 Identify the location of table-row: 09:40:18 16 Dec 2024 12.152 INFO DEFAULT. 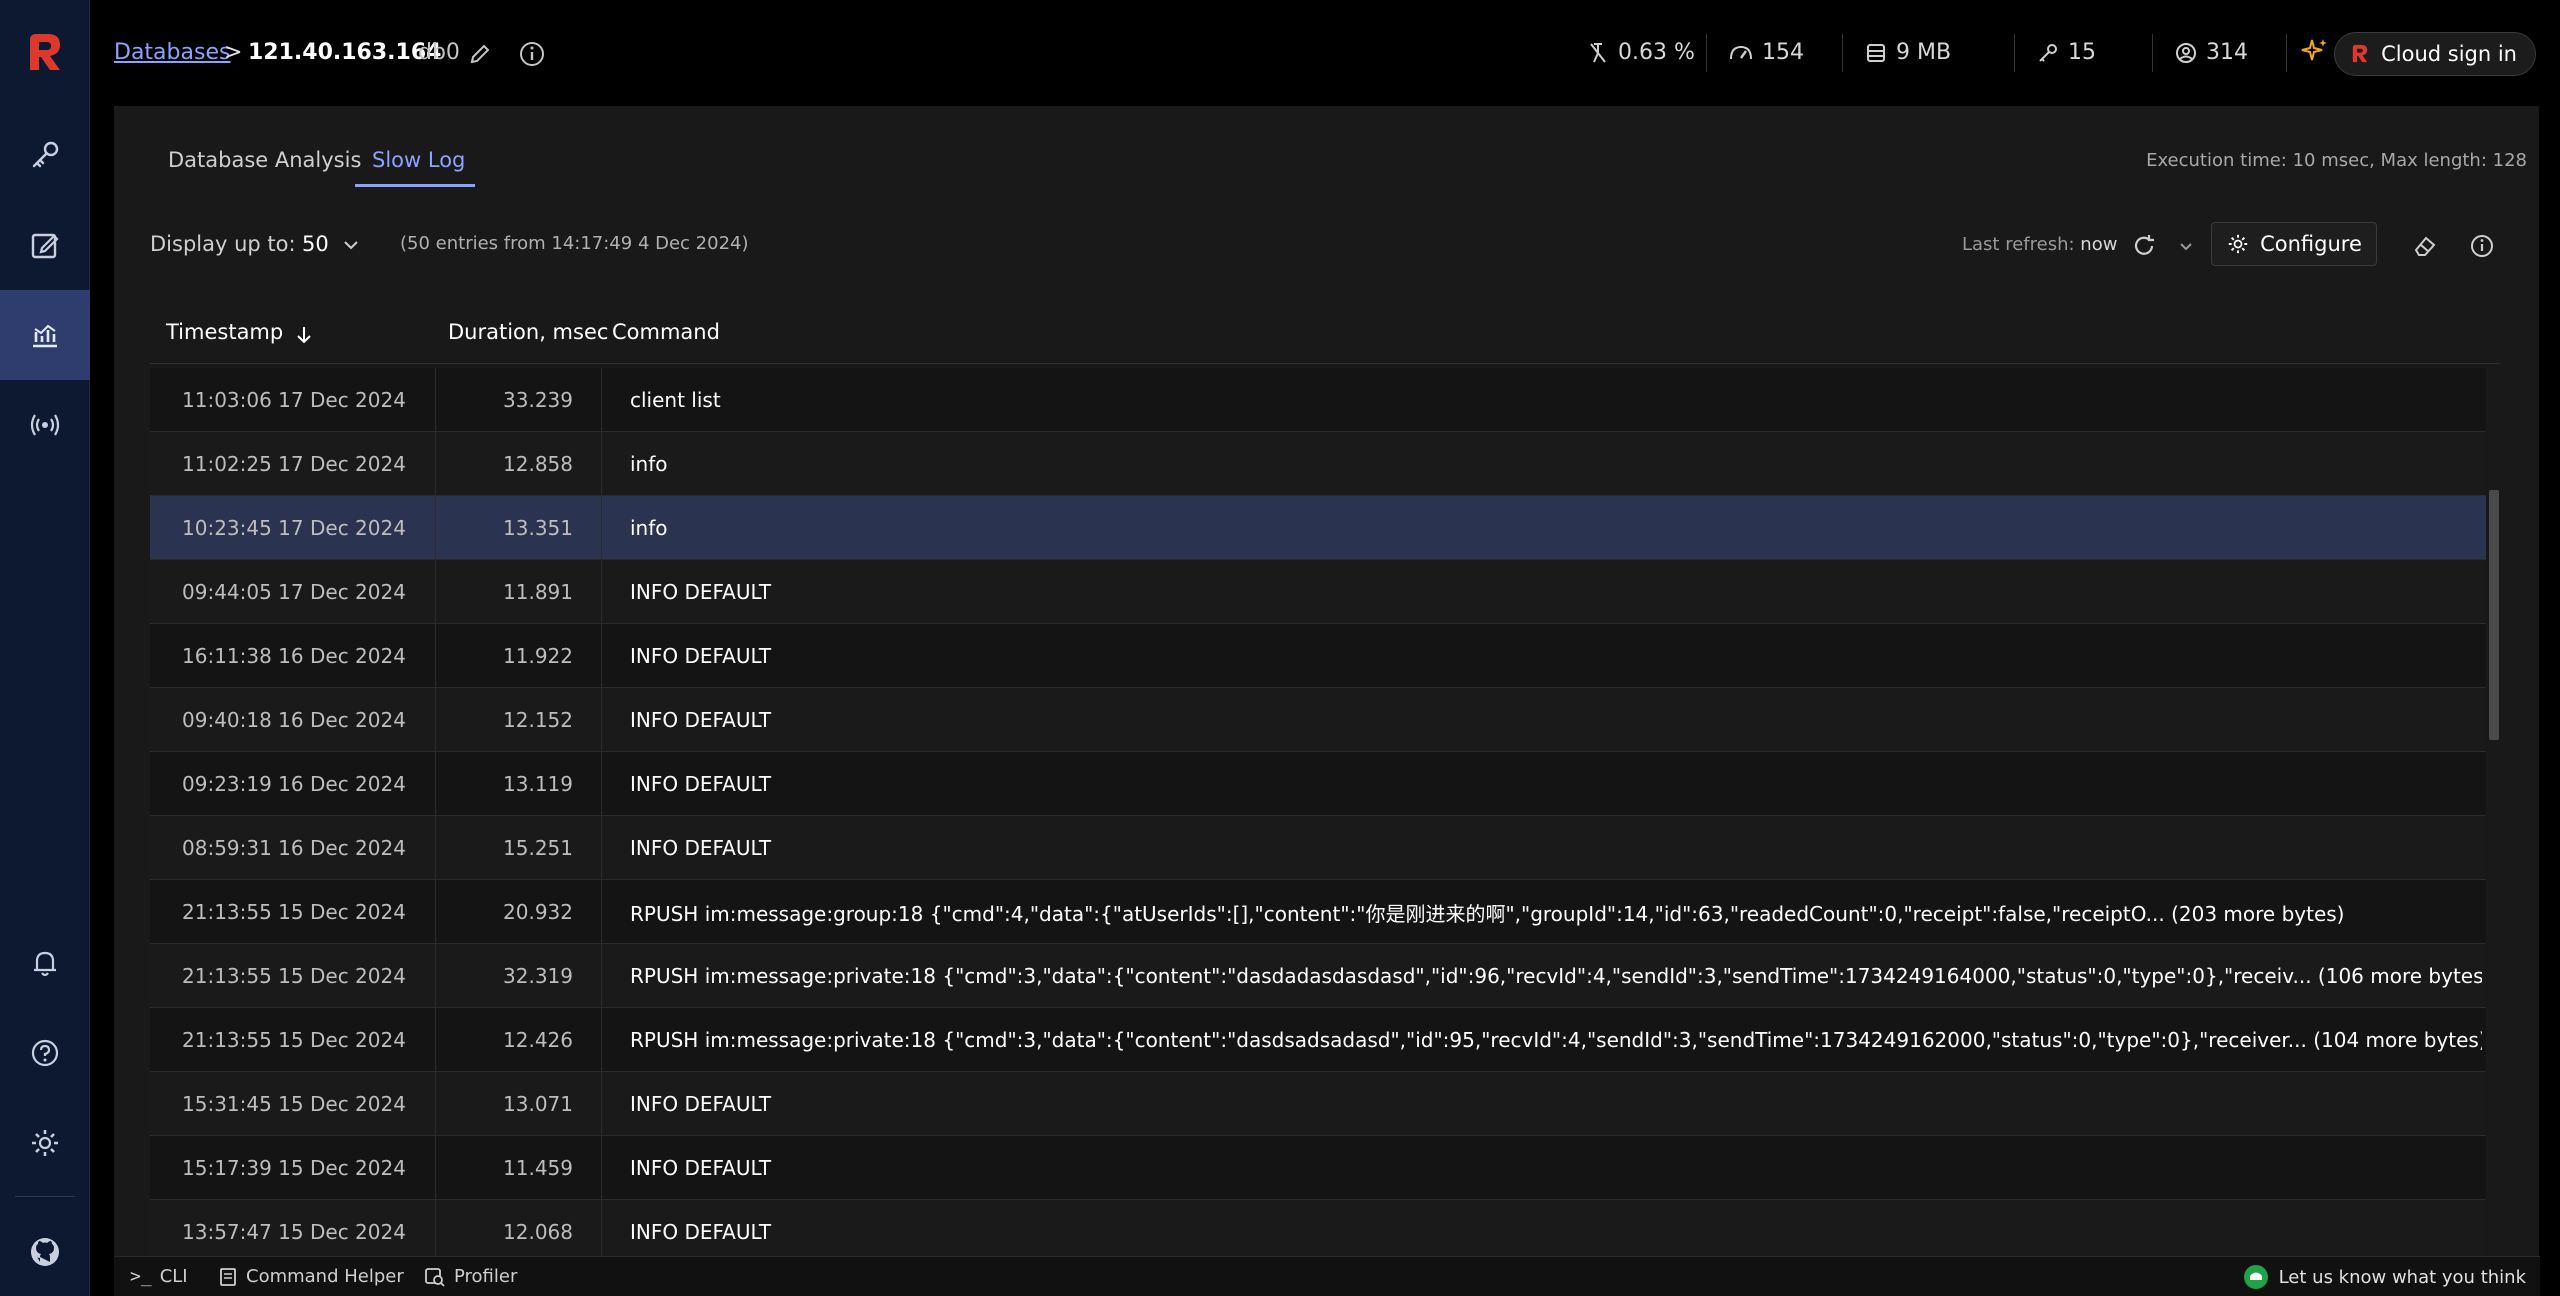
(1318, 720).